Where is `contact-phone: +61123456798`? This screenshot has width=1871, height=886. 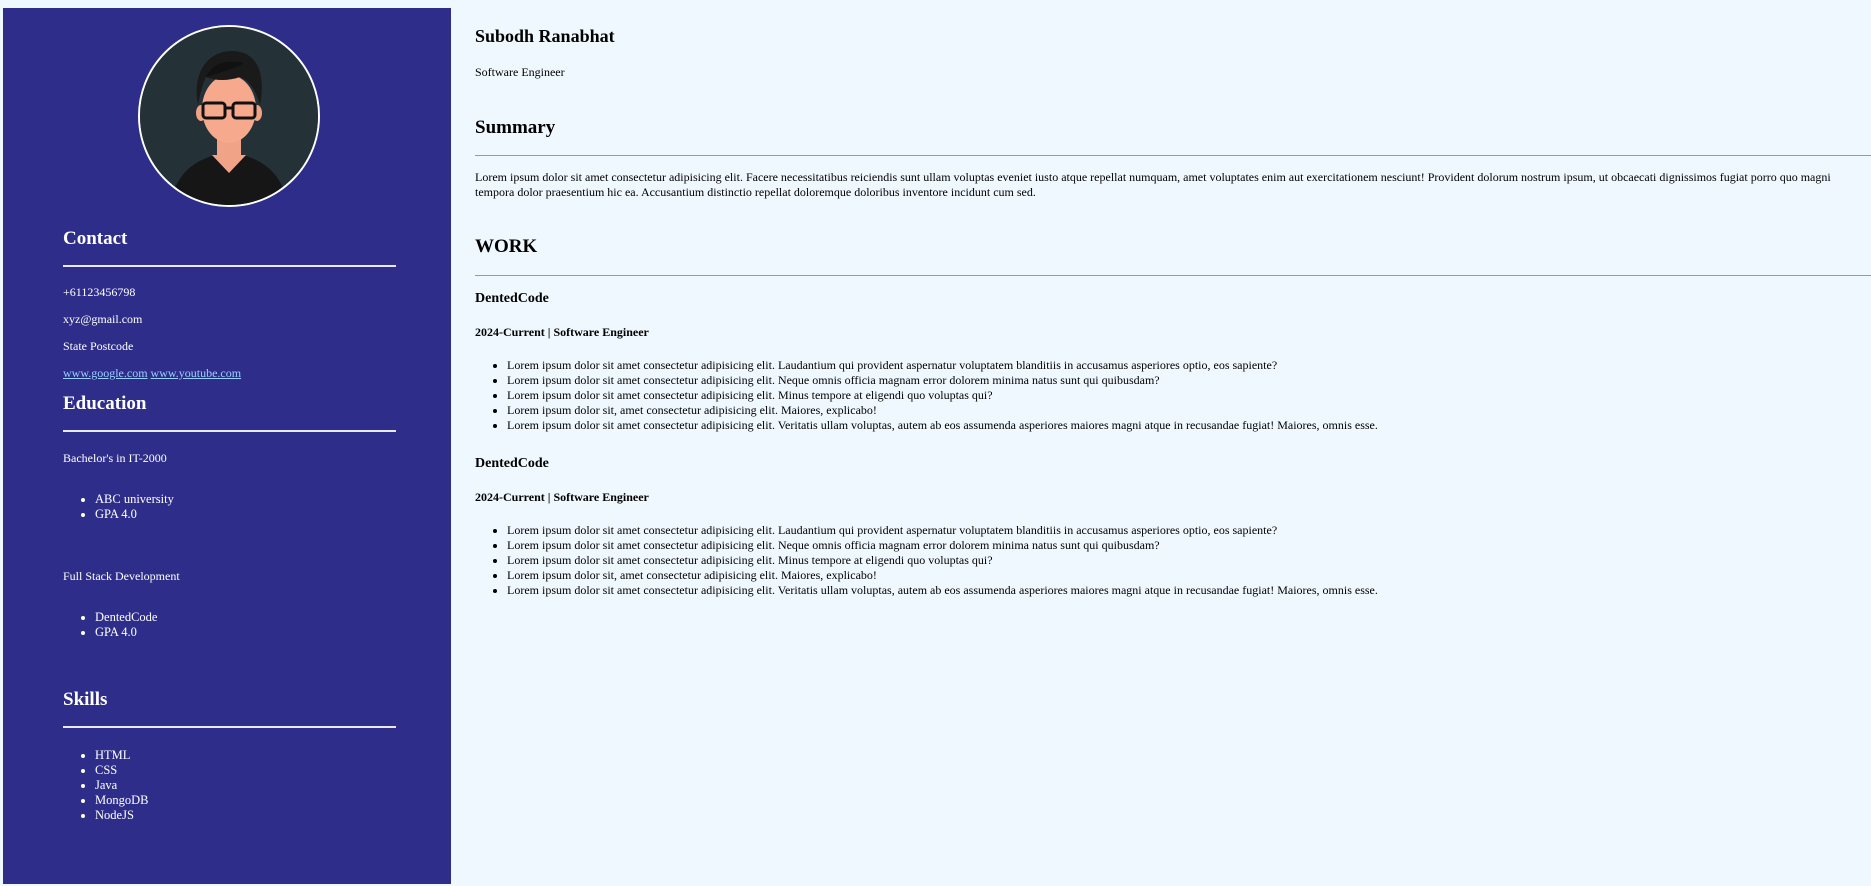
contact-phone: +61123456798 is located at coordinates (99, 291).